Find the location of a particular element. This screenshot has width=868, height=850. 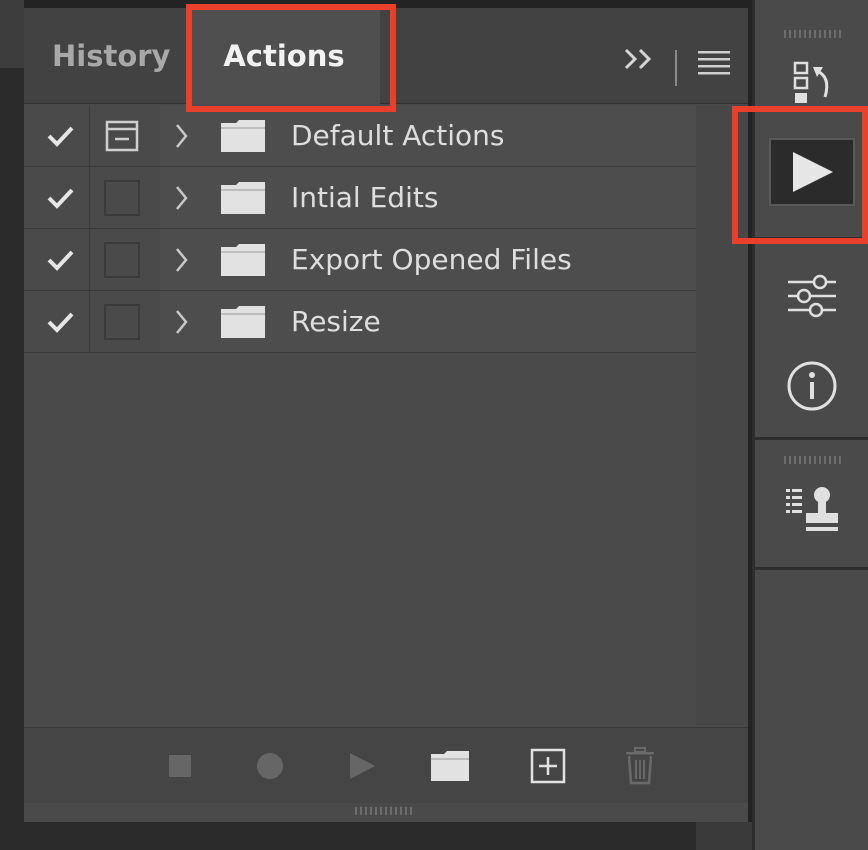

panel-footer is located at coordinates (386, 765).